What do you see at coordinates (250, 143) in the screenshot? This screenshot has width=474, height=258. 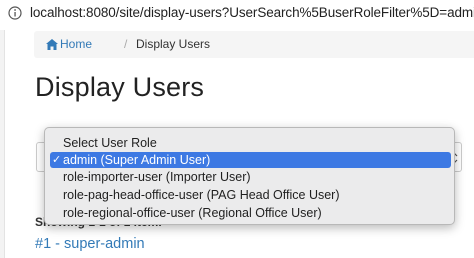 I see `option-select-user-role: Select User Role` at bounding box center [250, 143].